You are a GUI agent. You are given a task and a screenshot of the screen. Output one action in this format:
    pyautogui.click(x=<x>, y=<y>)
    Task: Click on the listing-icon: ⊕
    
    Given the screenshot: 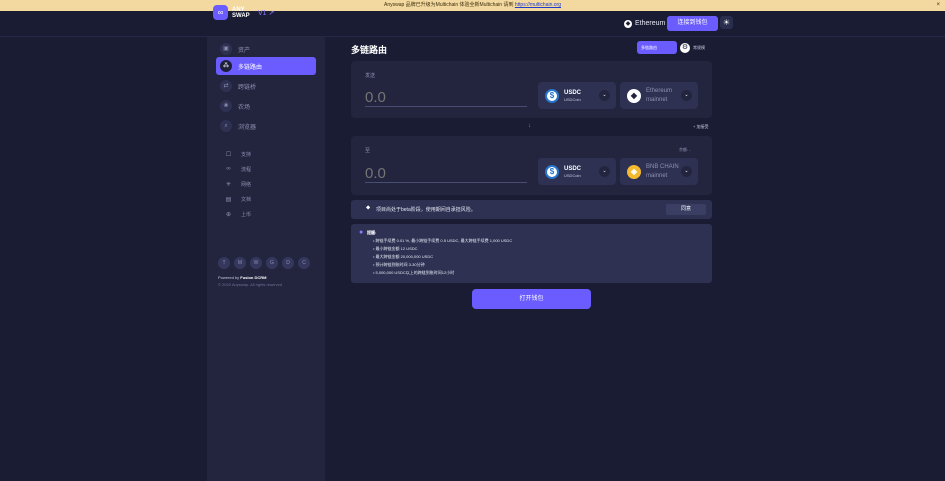 What is the action you would take?
    pyautogui.click(x=228, y=214)
    